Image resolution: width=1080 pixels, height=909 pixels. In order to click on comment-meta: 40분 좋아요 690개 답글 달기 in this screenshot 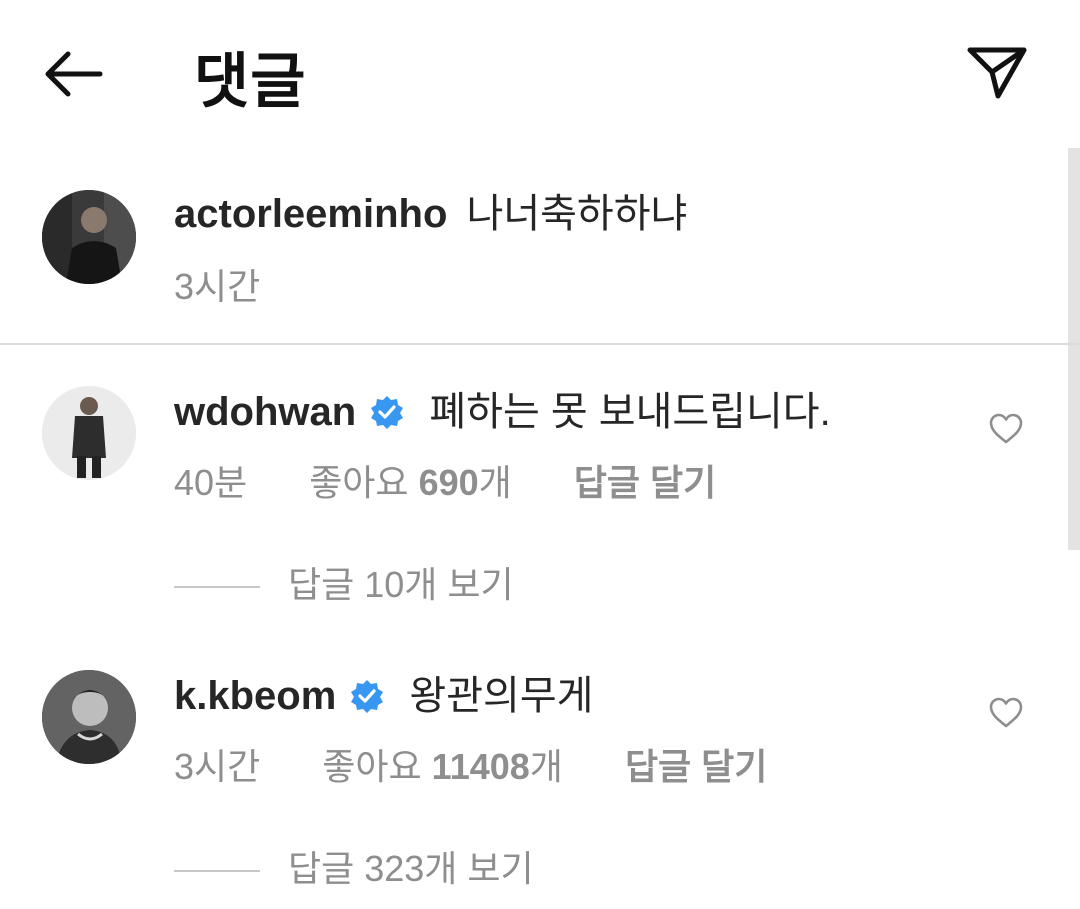, I will do `click(445, 483)`.